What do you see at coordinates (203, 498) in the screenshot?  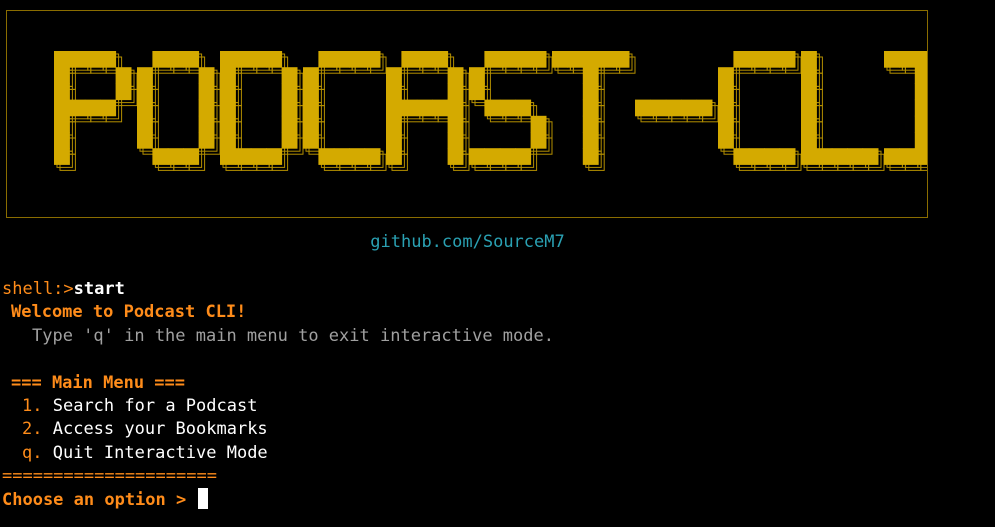 I see `text-cursor` at bounding box center [203, 498].